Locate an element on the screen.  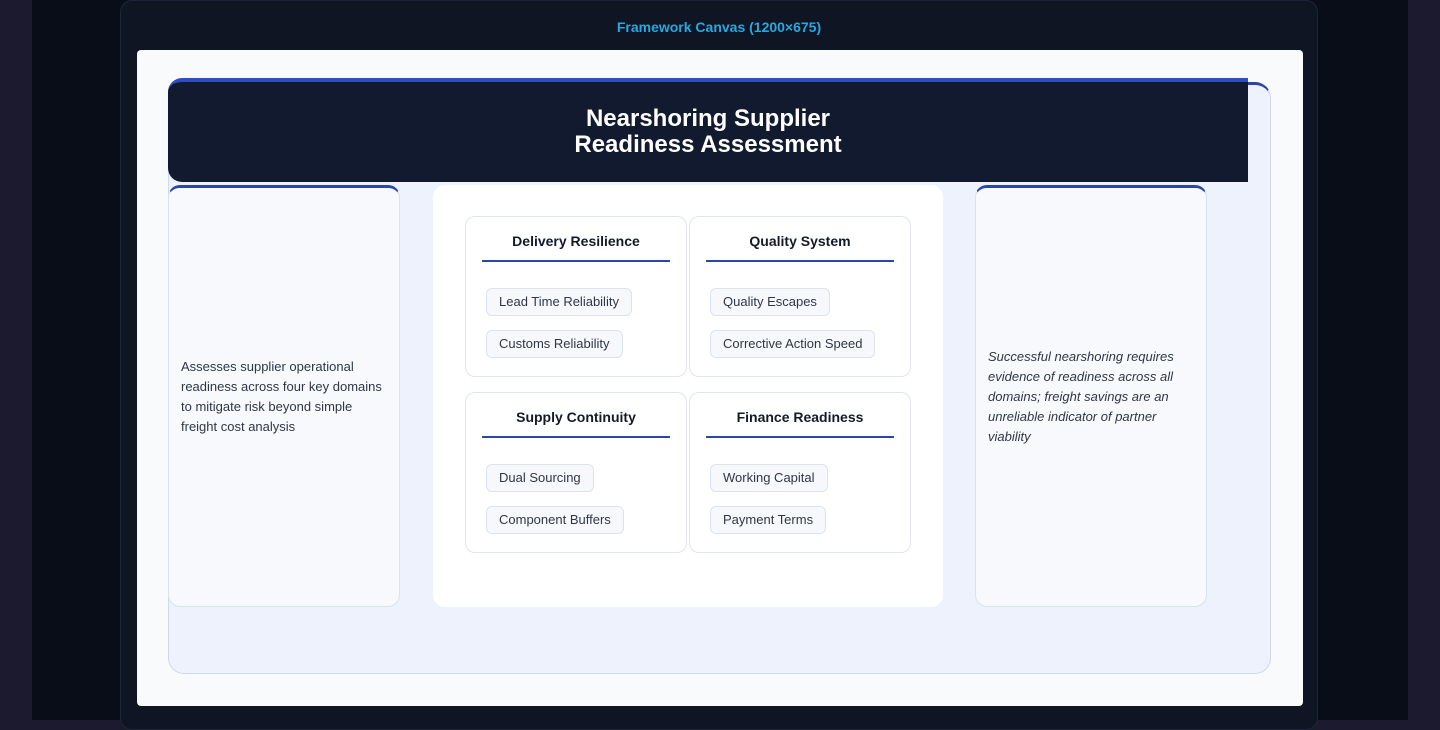
domain-item: Quality Escapes is located at coordinates (770, 302).